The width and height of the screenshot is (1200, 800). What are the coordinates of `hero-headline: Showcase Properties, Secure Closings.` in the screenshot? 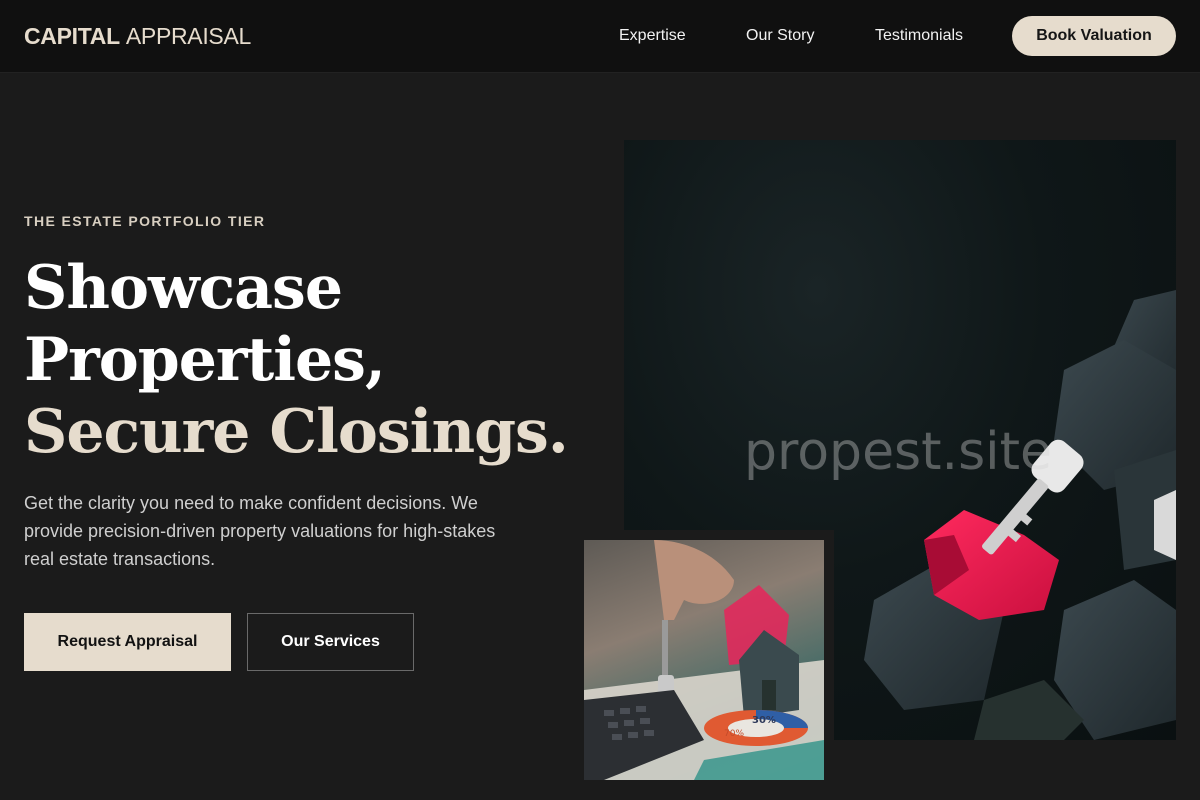 It's located at (314, 360).